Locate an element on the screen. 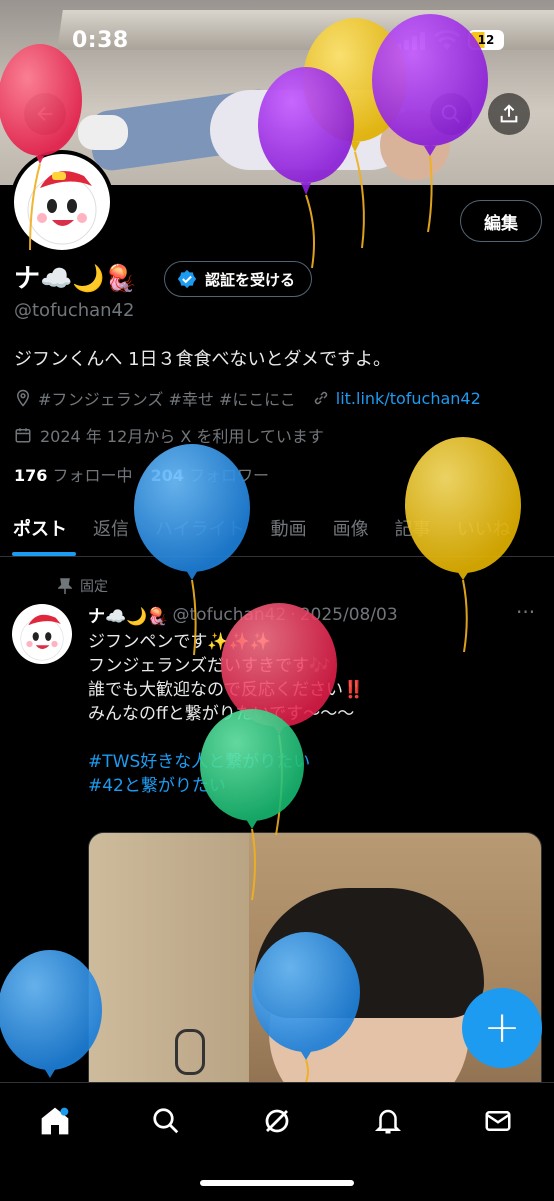 Image resolution: width=554 pixels, height=1201 pixels. arrow-left-icon is located at coordinates (45, 114).